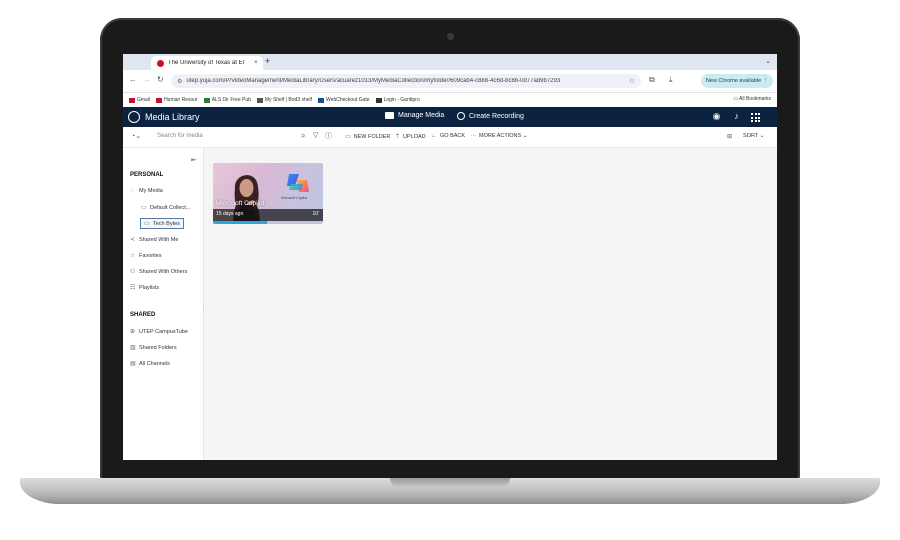 This screenshot has width=900, height=540. Describe the element at coordinates (344, 100) in the screenshot. I see `bookmark-item: WebCheckout Gate` at that location.